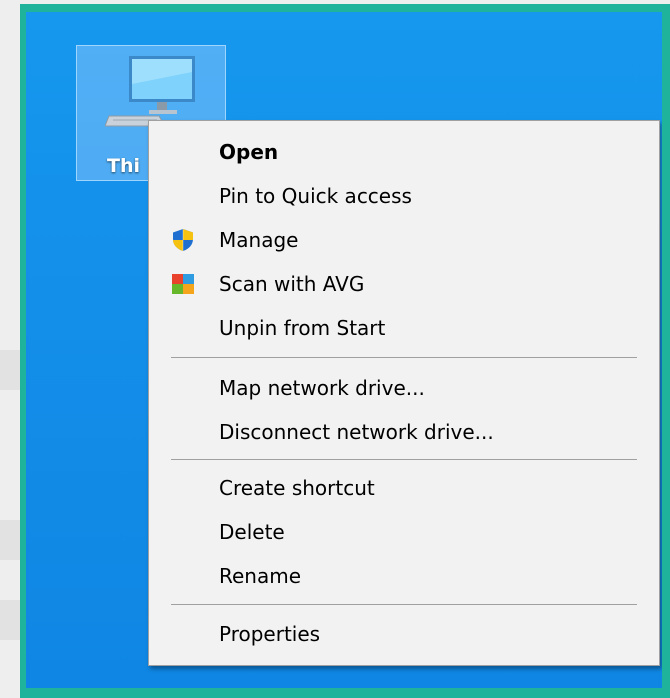 This screenshot has height=698, width=670. I want to click on desktop-icon-label: Thi, so click(123, 166).